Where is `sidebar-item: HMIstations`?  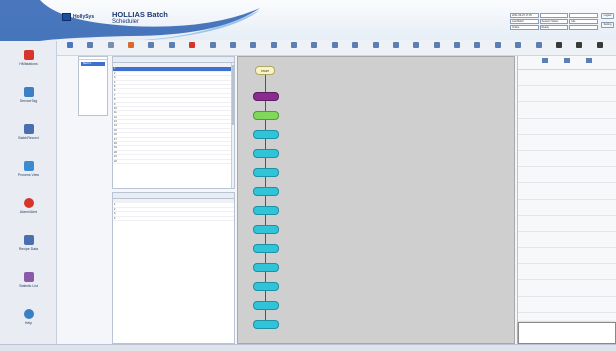 sidebar-item: HMIstations is located at coordinates (28, 63).